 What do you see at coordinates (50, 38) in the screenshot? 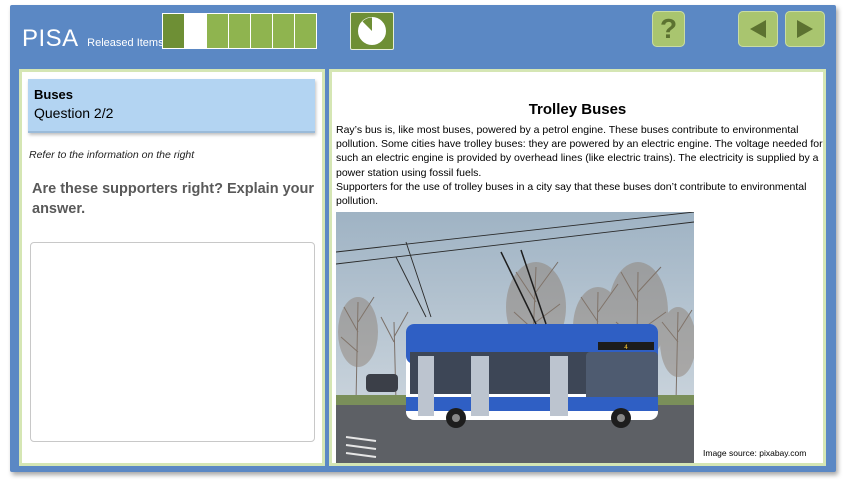
I see `brand-title: PISA` at bounding box center [50, 38].